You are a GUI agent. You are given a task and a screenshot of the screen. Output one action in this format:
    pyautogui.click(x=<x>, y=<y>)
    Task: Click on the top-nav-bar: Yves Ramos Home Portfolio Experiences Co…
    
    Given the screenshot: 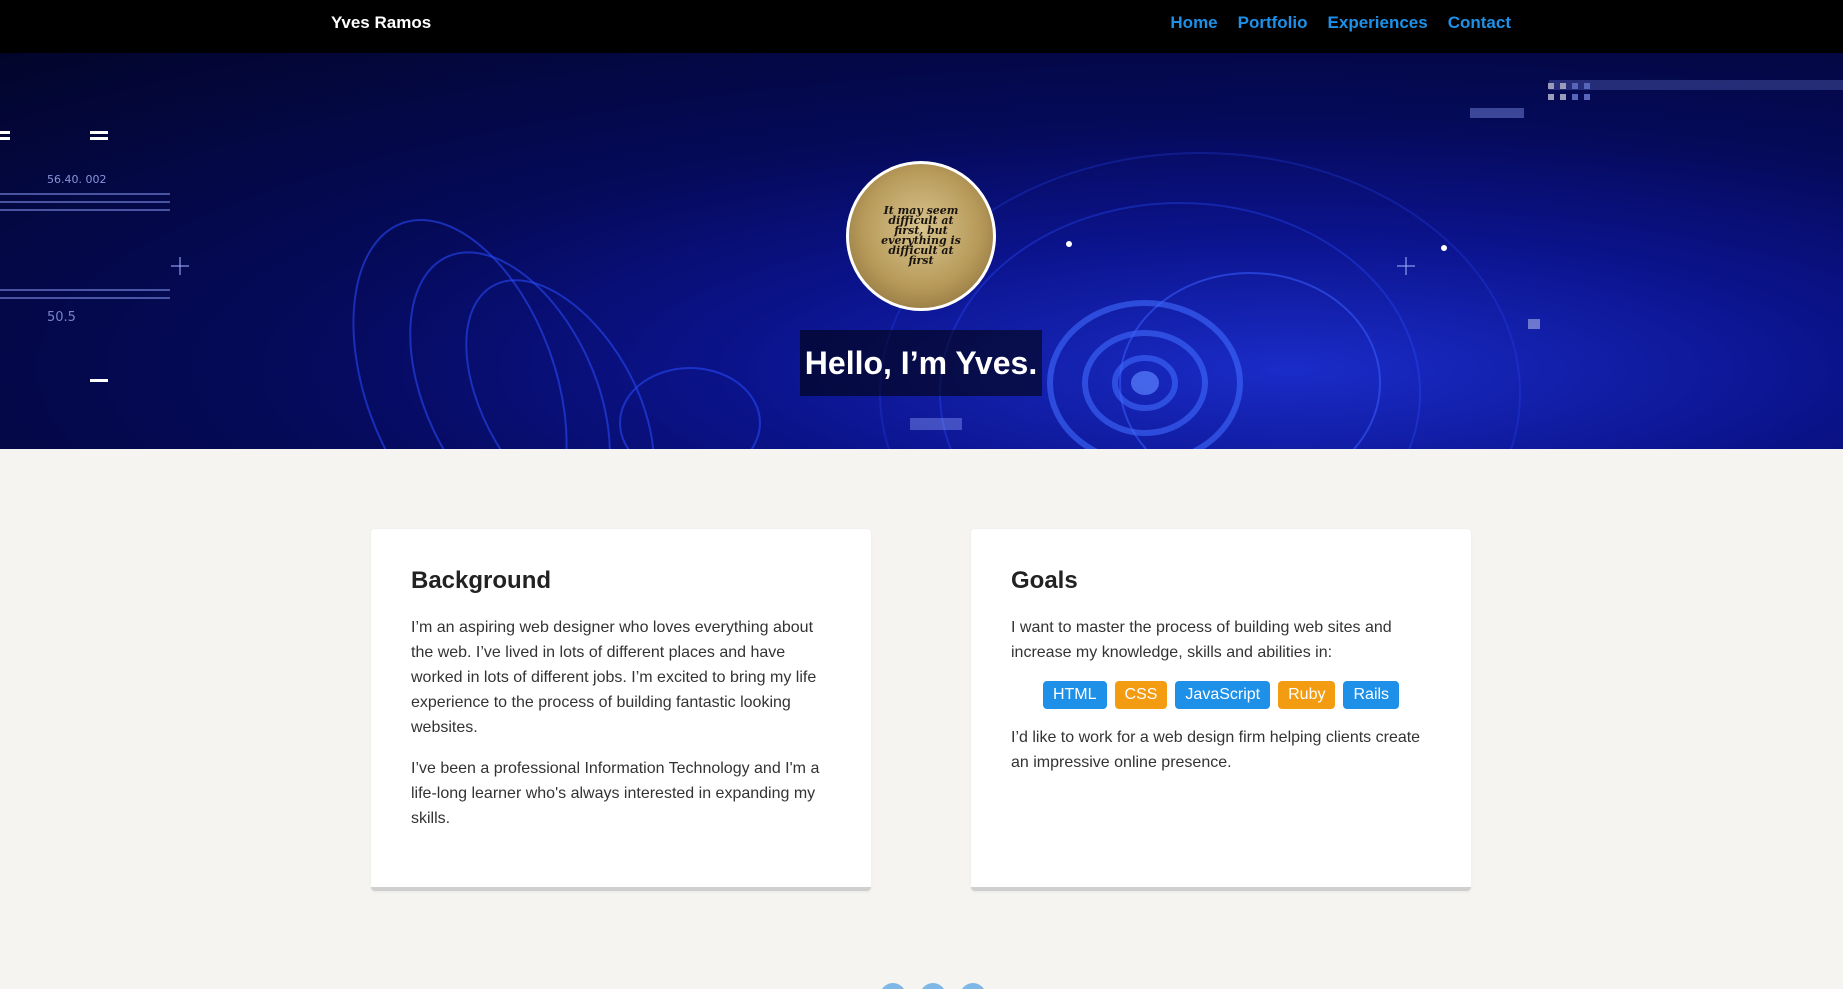 What is the action you would take?
    pyautogui.click(x=921, y=26)
    